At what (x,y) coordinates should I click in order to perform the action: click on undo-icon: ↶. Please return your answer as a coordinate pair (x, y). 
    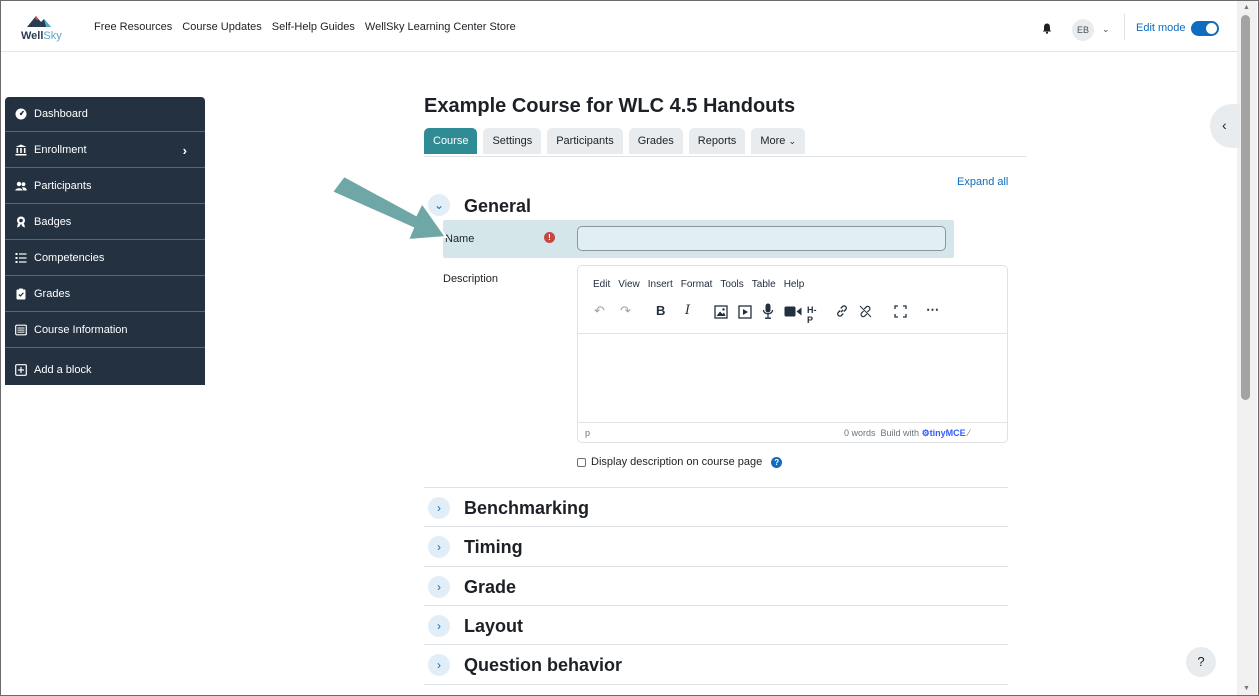
    Looking at the image, I should click on (599, 311).